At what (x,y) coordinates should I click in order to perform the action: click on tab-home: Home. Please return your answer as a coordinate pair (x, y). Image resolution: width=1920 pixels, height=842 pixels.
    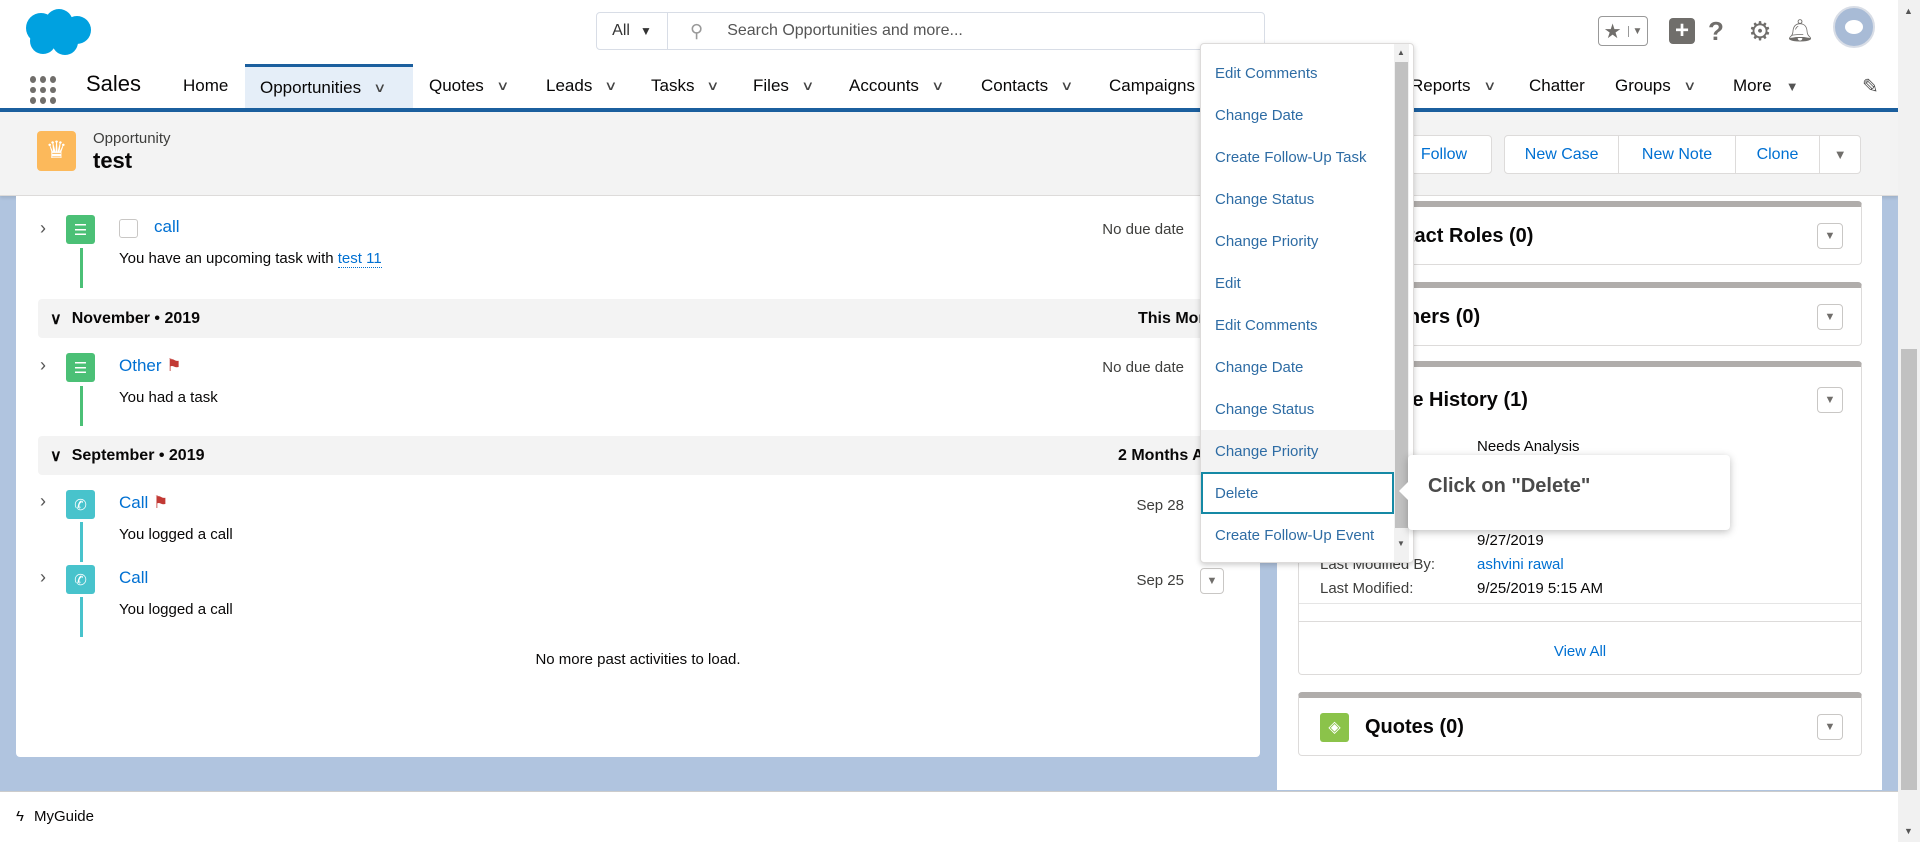
    Looking at the image, I should click on (205, 86).